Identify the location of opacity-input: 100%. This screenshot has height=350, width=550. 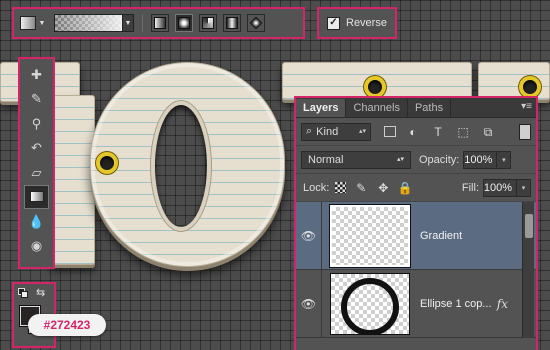
(480, 159).